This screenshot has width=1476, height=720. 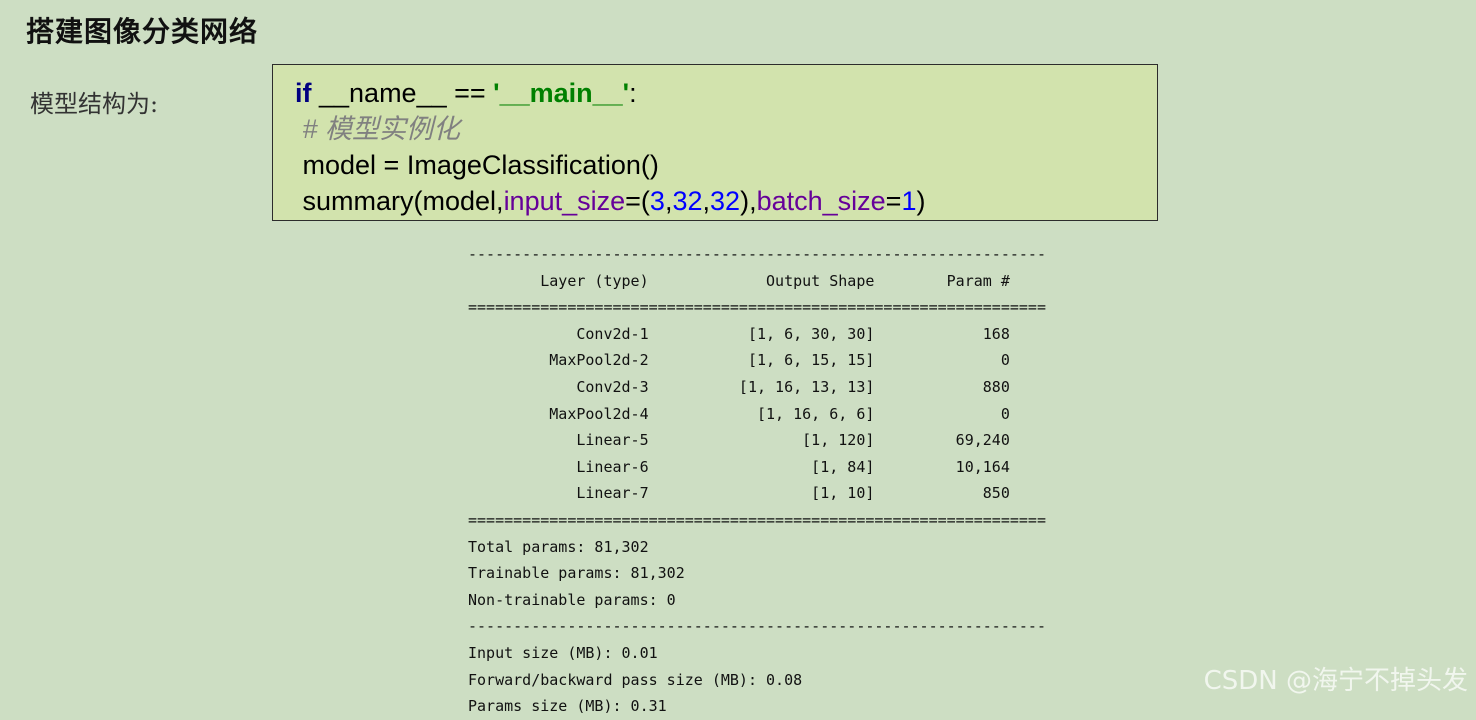 What do you see at coordinates (739, 333) in the screenshot?
I see `summary-layer-row: Conv2d-1 [1, 6, 30, 30] 168` at bounding box center [739, 333].